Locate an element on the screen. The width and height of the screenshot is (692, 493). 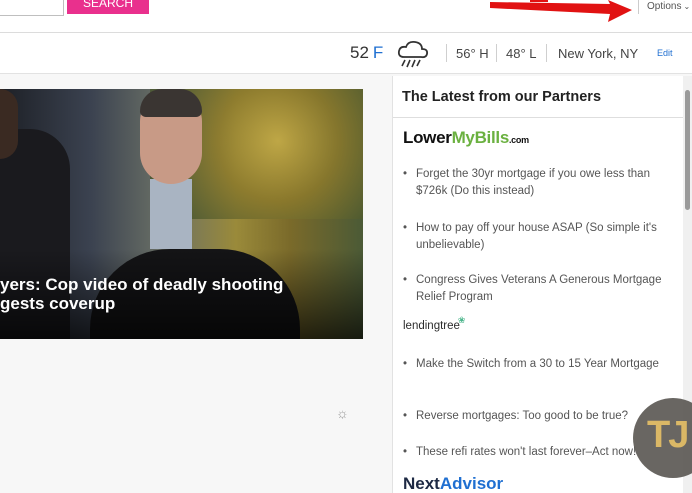
temperature-unit-toggle: F is located at coordinates (378, 52).